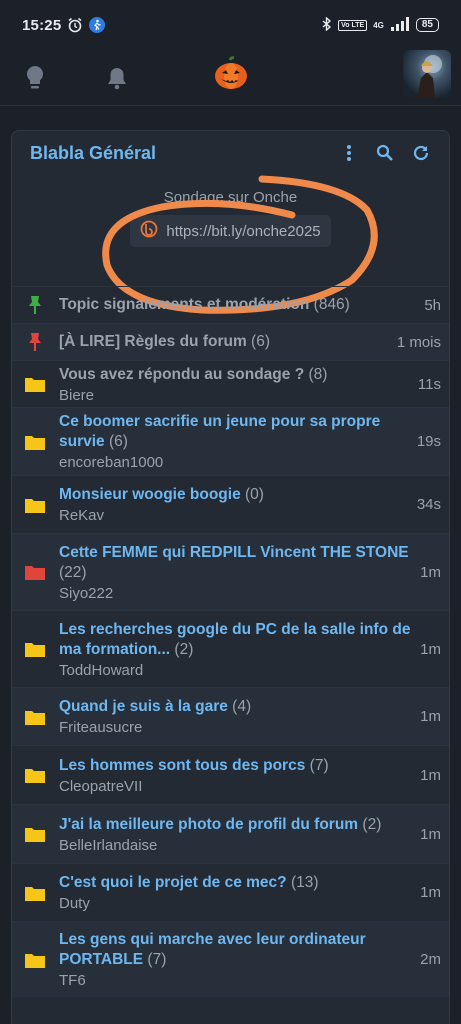 The height and width of the screenshot is (1024, 461). I want to click on topic-author: Friteausucre, so click(235, 727).